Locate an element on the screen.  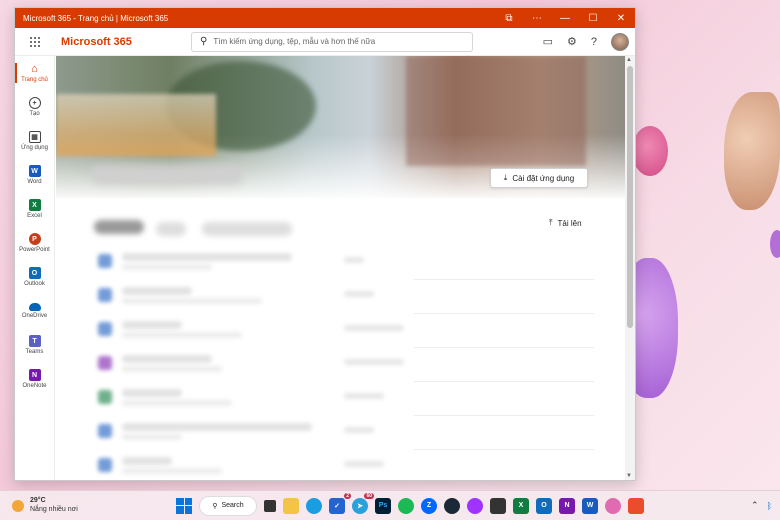
zalo-icon: Z is located at coordinates (429, 505).